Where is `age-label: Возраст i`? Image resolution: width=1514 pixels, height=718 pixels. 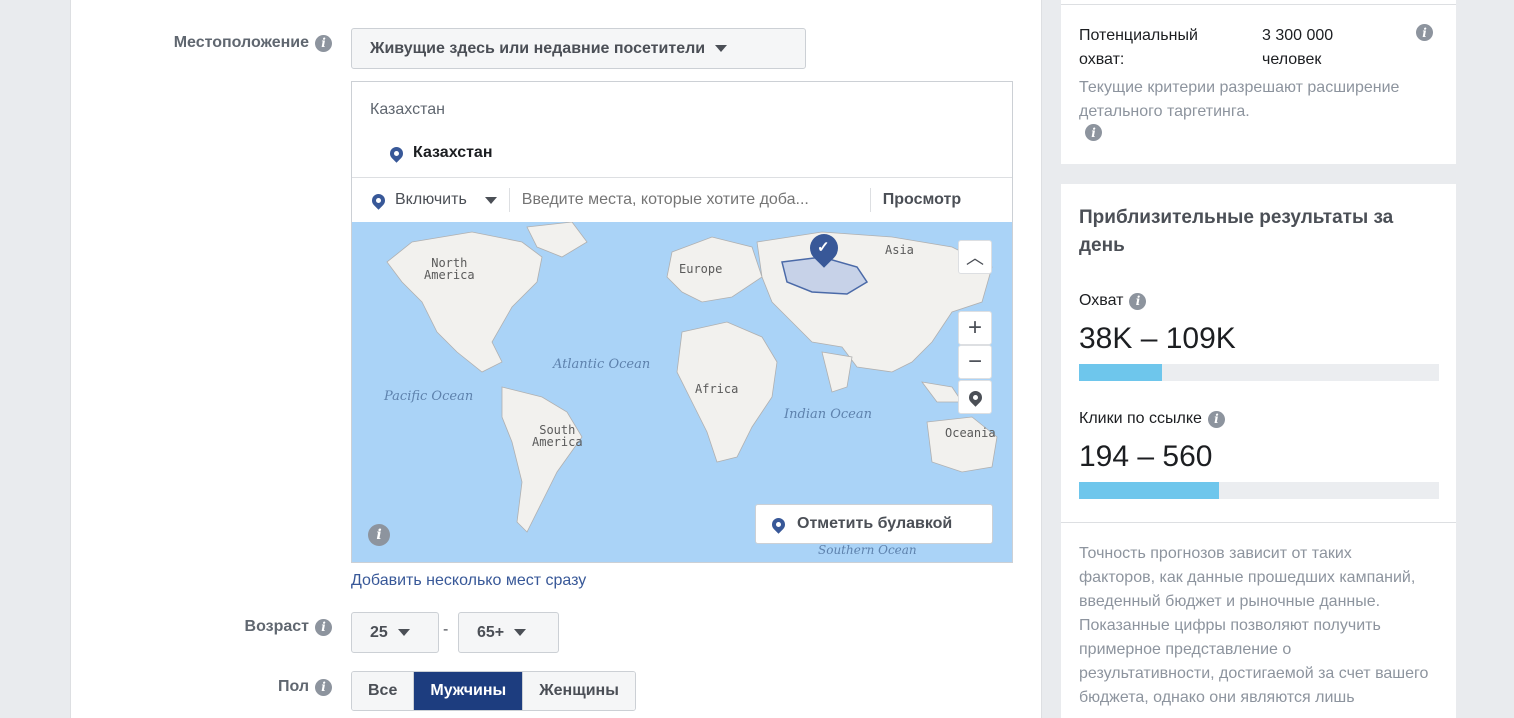
age-label: Возраст i is located at coordinates (288, 627).